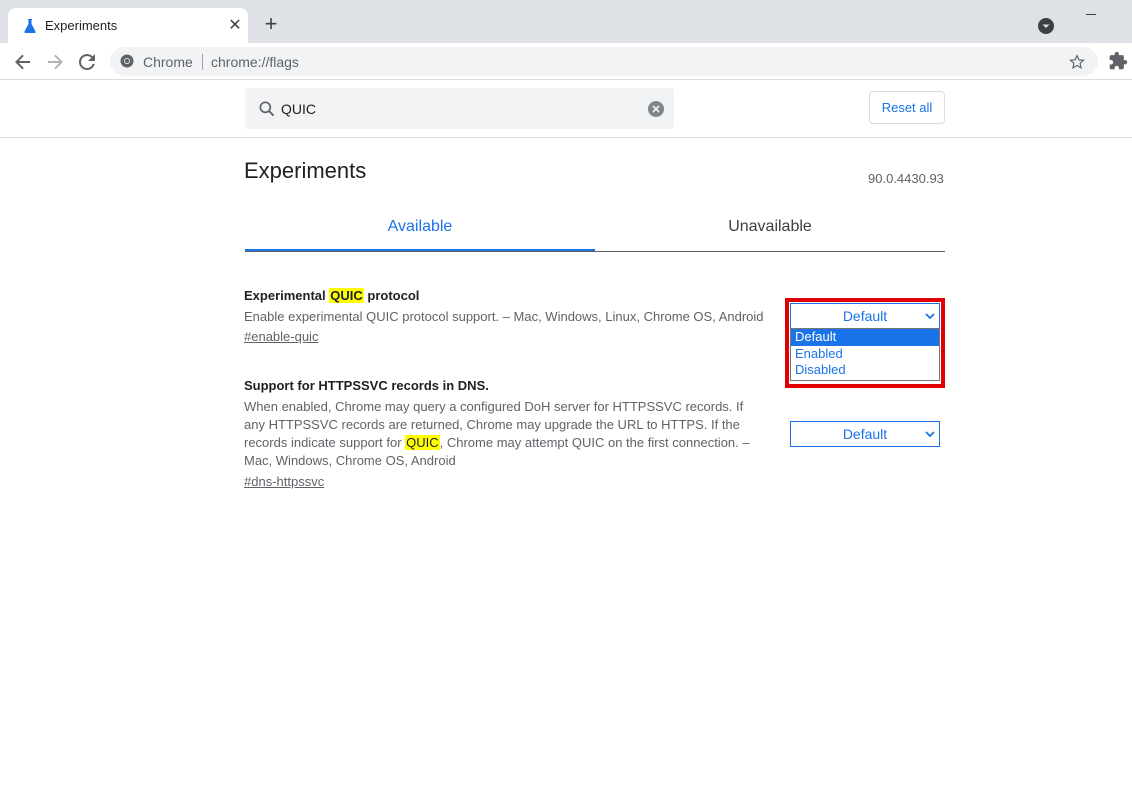 This screenshot has height=795, width=1132. I want to click on tab-available: Available, so click(420, 227).